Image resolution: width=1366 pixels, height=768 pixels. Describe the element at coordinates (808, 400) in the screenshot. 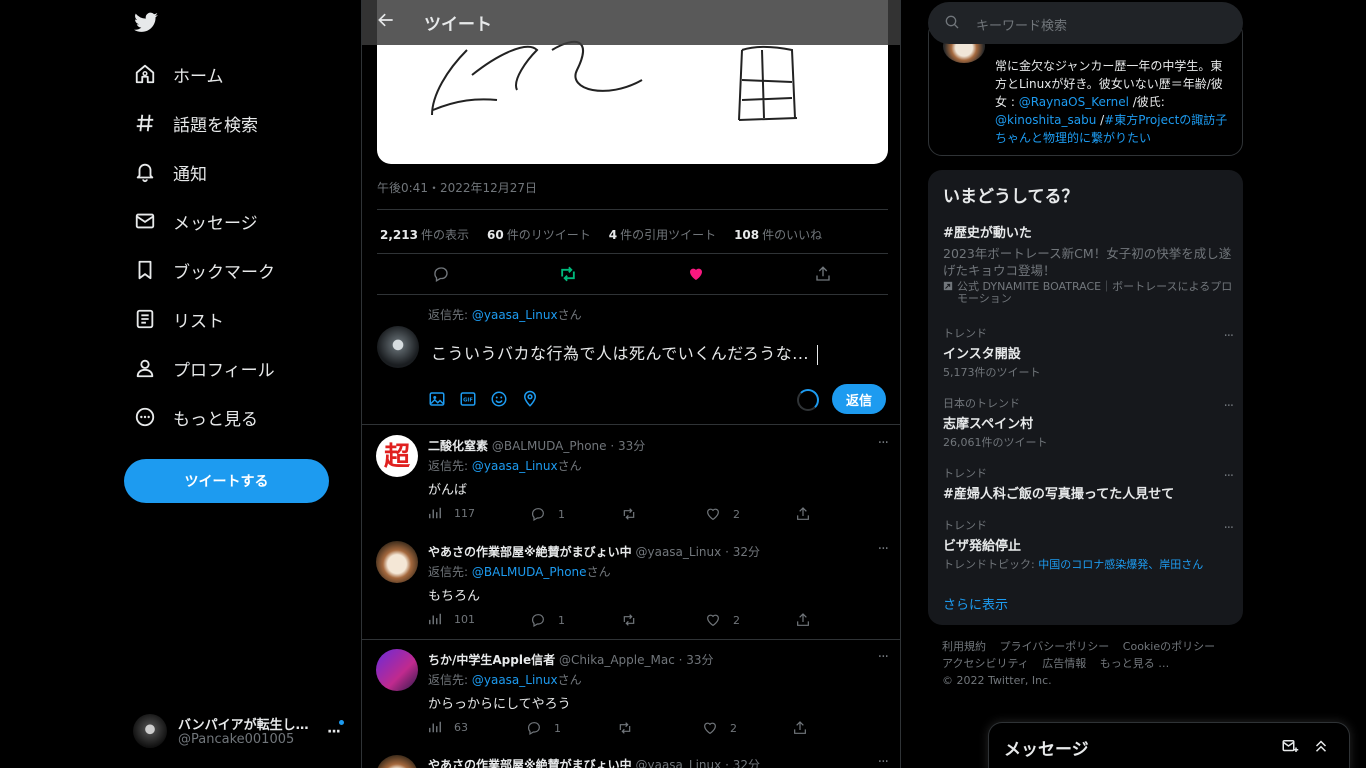

I see `character-count-ring` at that location.